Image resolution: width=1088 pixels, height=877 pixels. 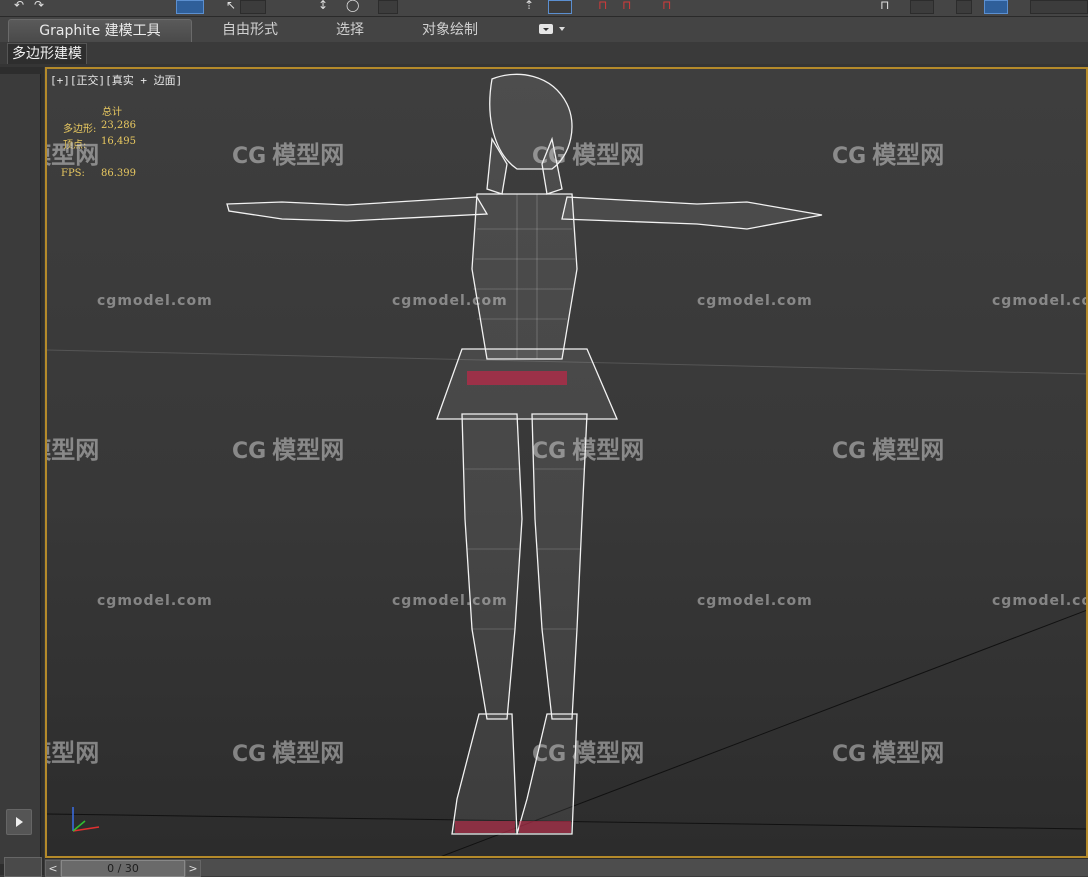 I want to click on wire-sole-right, so click(x=545, y=827).